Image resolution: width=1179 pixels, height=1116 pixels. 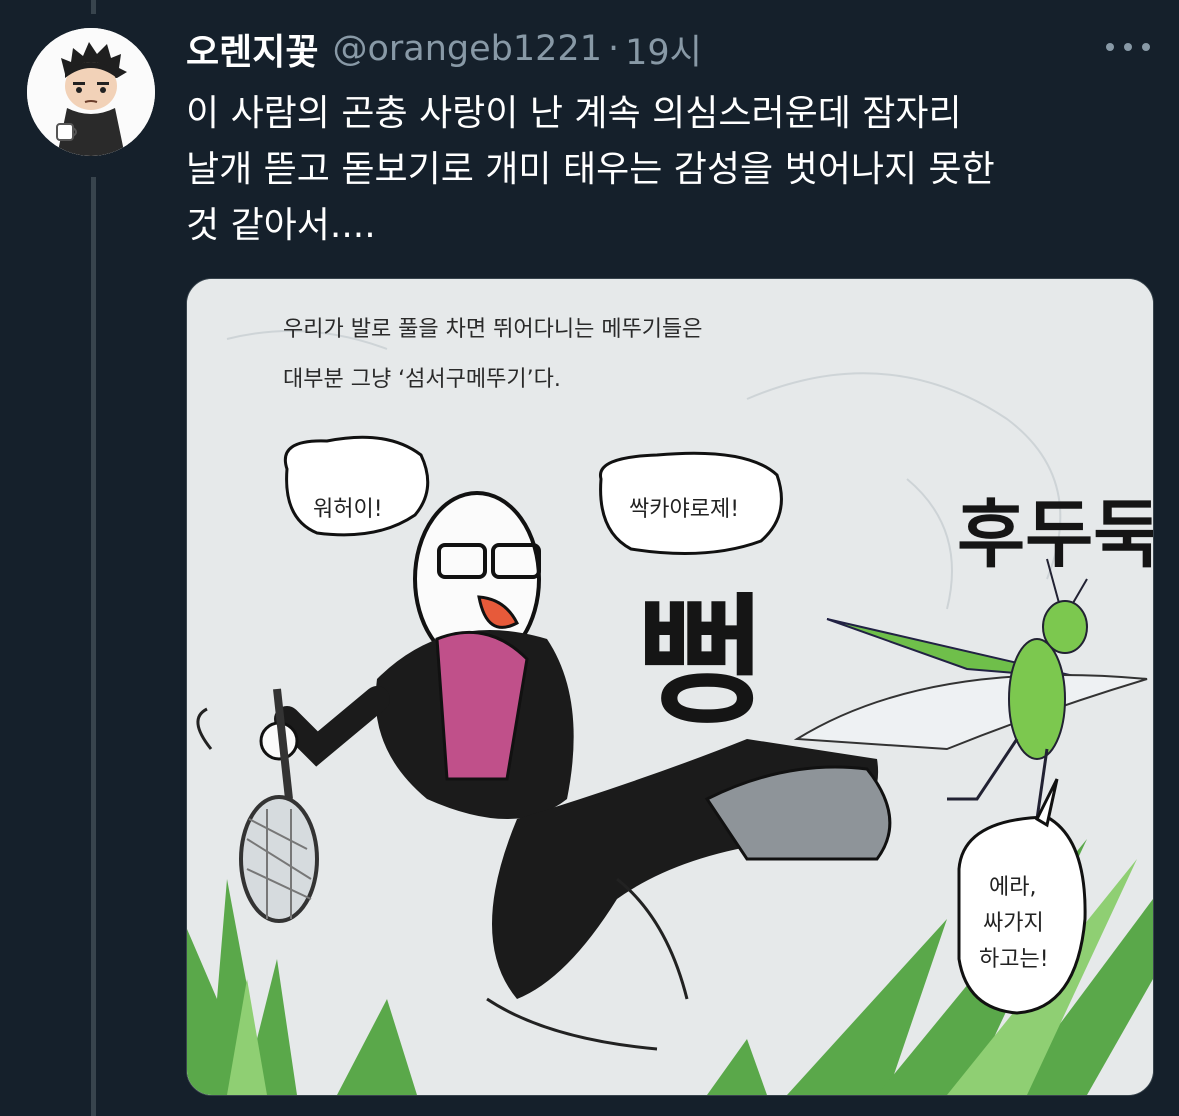 I want to click on speech-bubble-center: 싹카야로제!, so click(x=684, y=509).